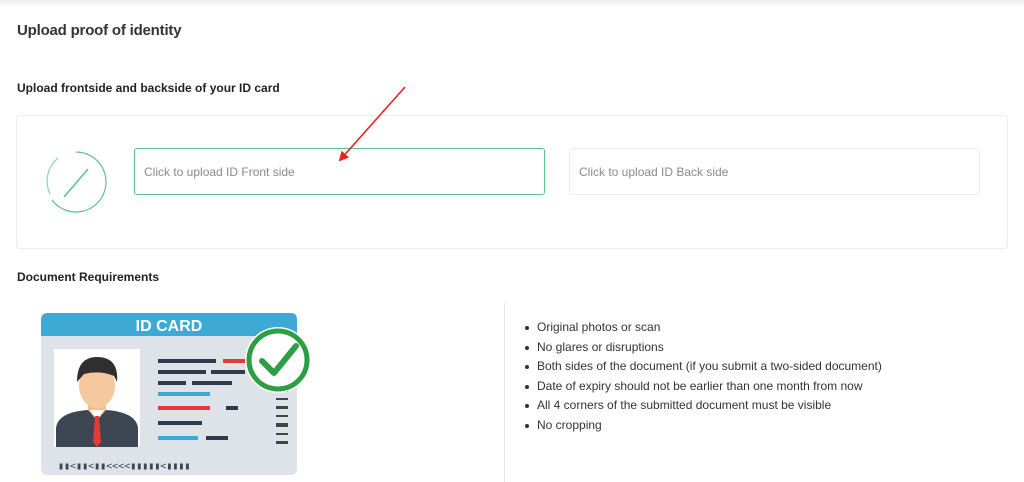  What do you see at coordinates (176, 394) in the screenshot?
I see `id-card-illustration: ID CARD ▮▮<▮▮<▮▮<<<<▮▮▮▮▮<▮▮▮▮` at bounding box center [176, 394].